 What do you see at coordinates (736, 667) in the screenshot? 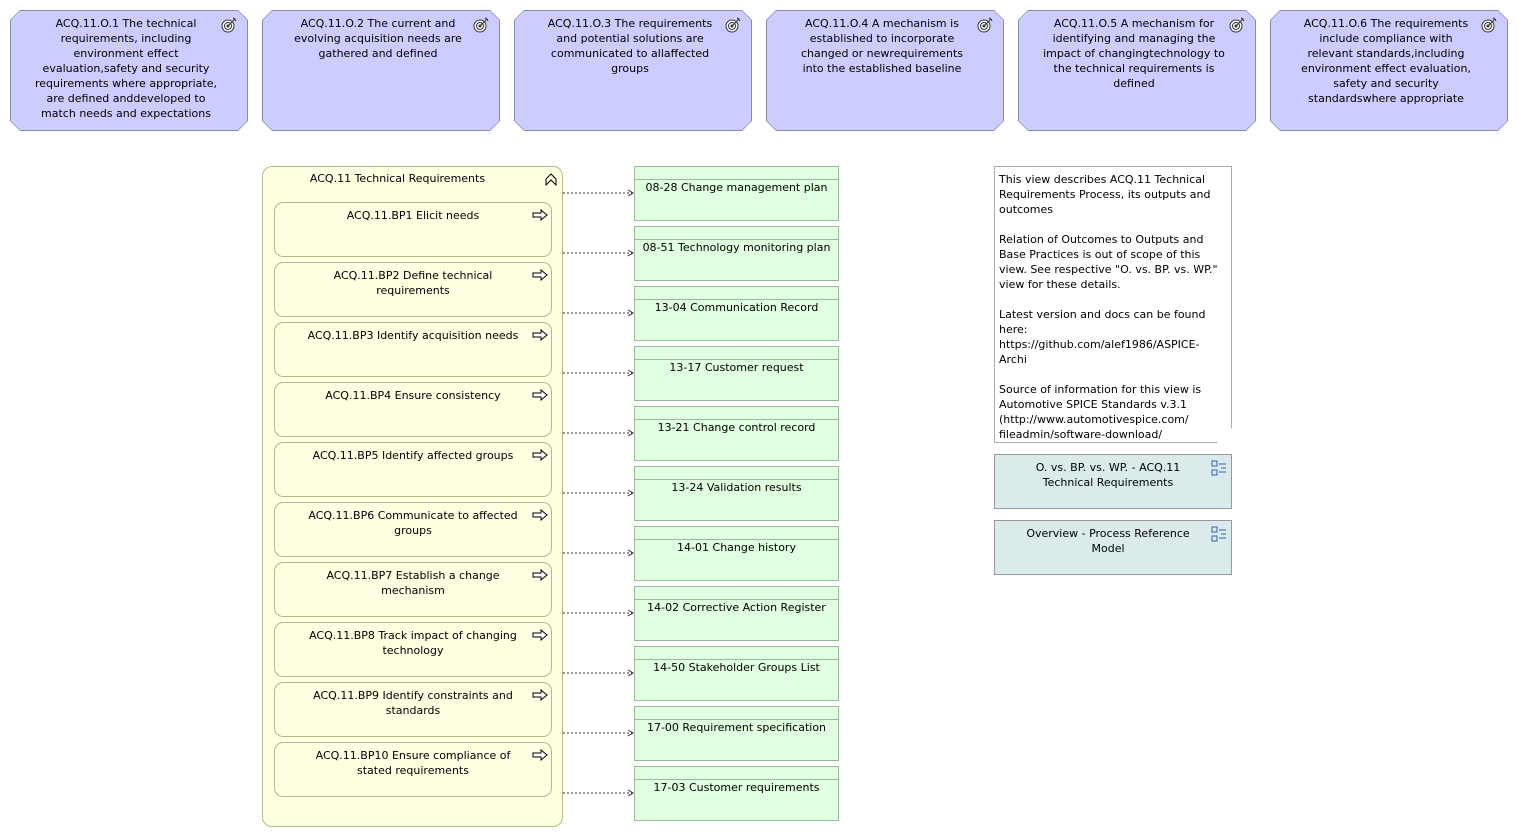
I see `work-product-label: 14-50 Stakeholder Groups List` at bounding box center [736, 667].